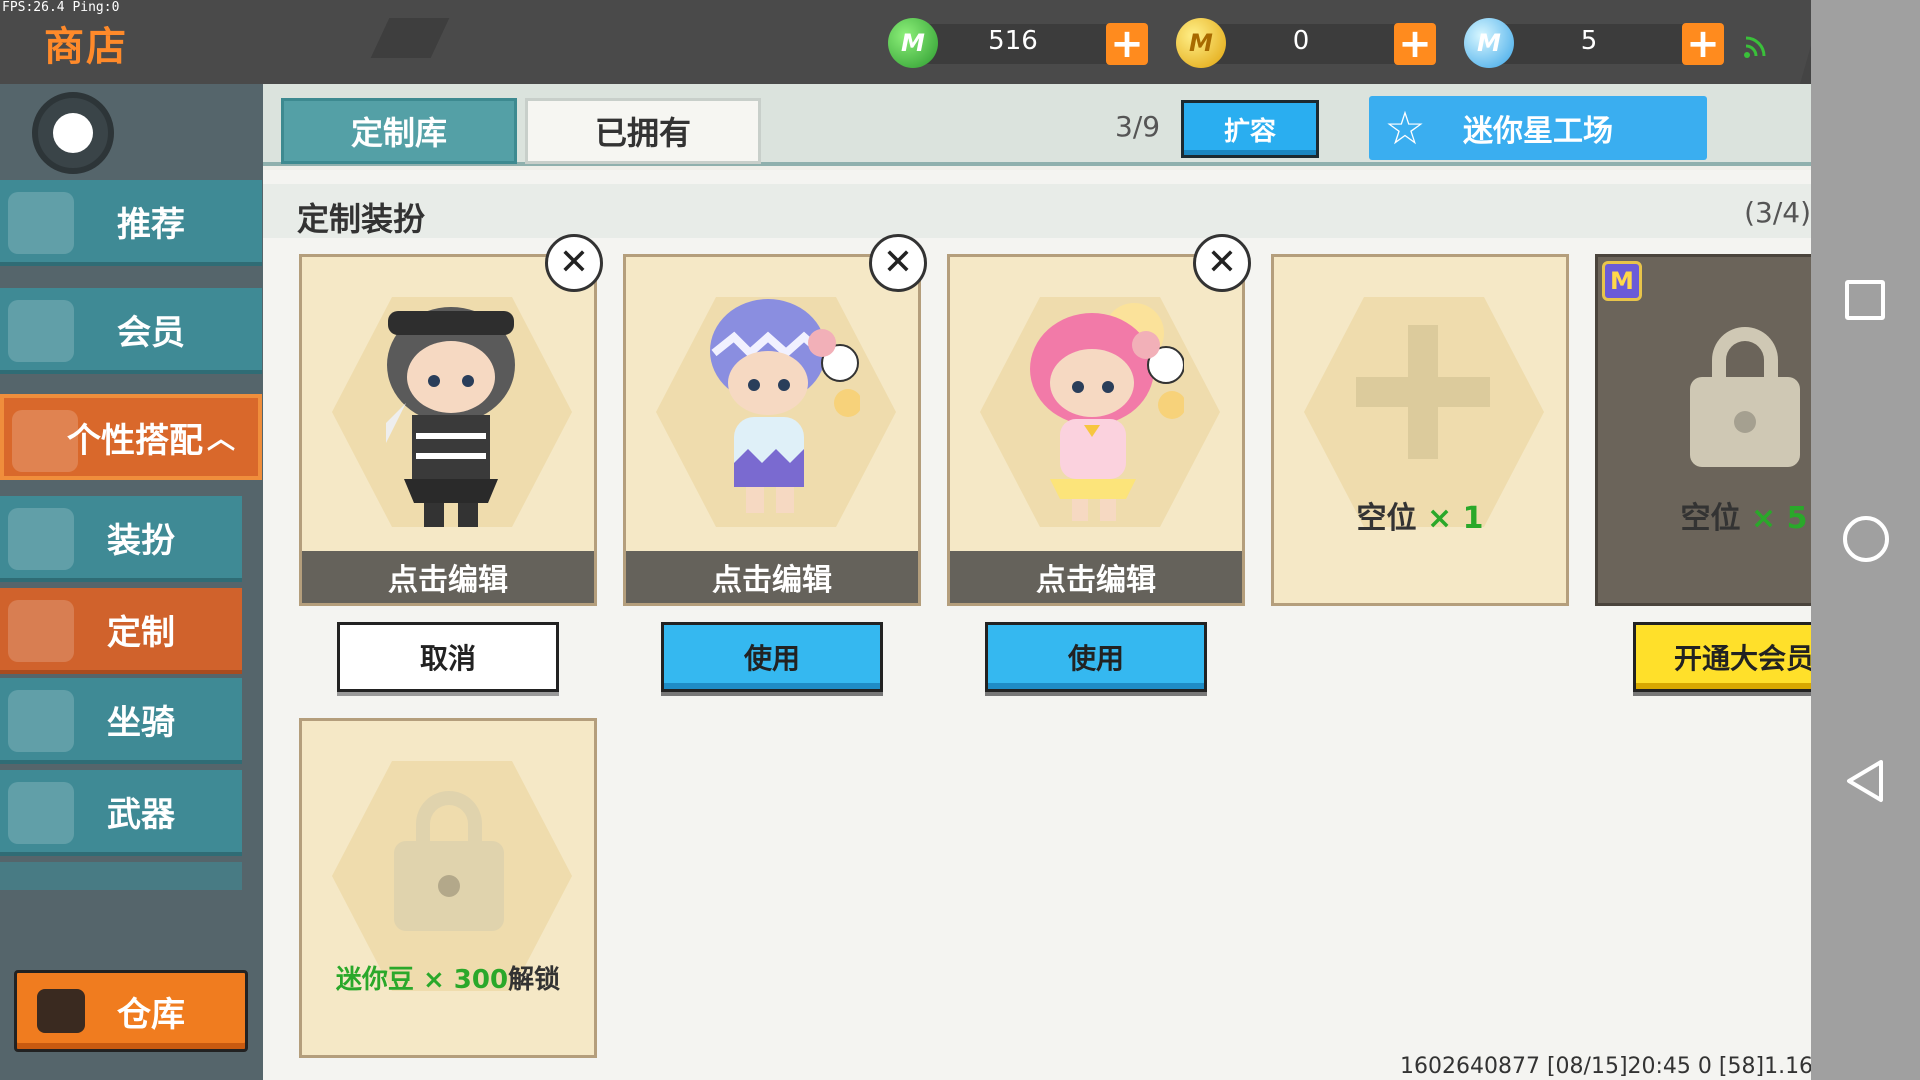  Describe the element at coordinates (220, 438) in the screenshot. I see `chevron-up-icon: ︿` at that location.